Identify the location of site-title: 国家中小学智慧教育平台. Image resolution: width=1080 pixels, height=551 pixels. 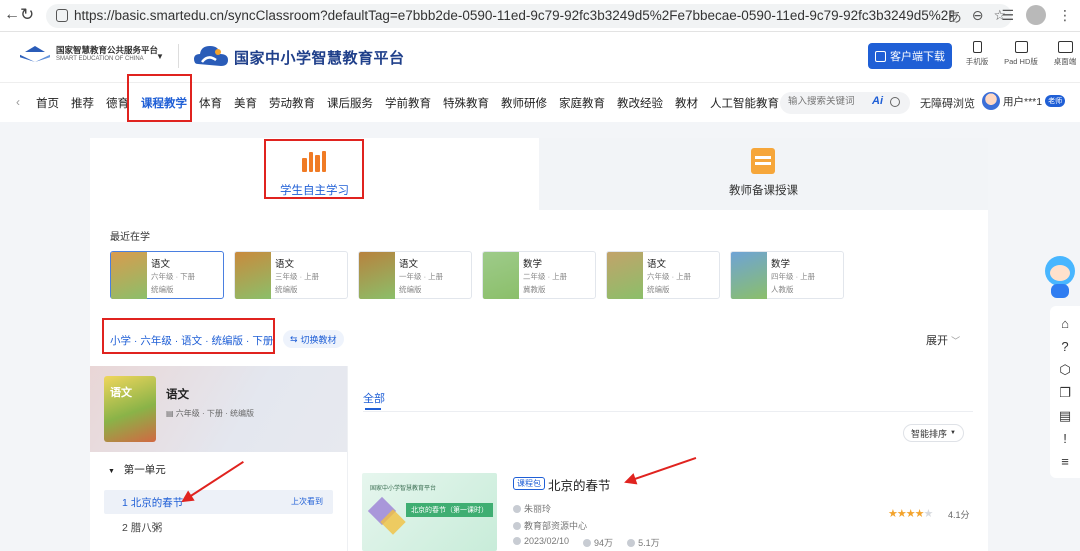
(319, 57).